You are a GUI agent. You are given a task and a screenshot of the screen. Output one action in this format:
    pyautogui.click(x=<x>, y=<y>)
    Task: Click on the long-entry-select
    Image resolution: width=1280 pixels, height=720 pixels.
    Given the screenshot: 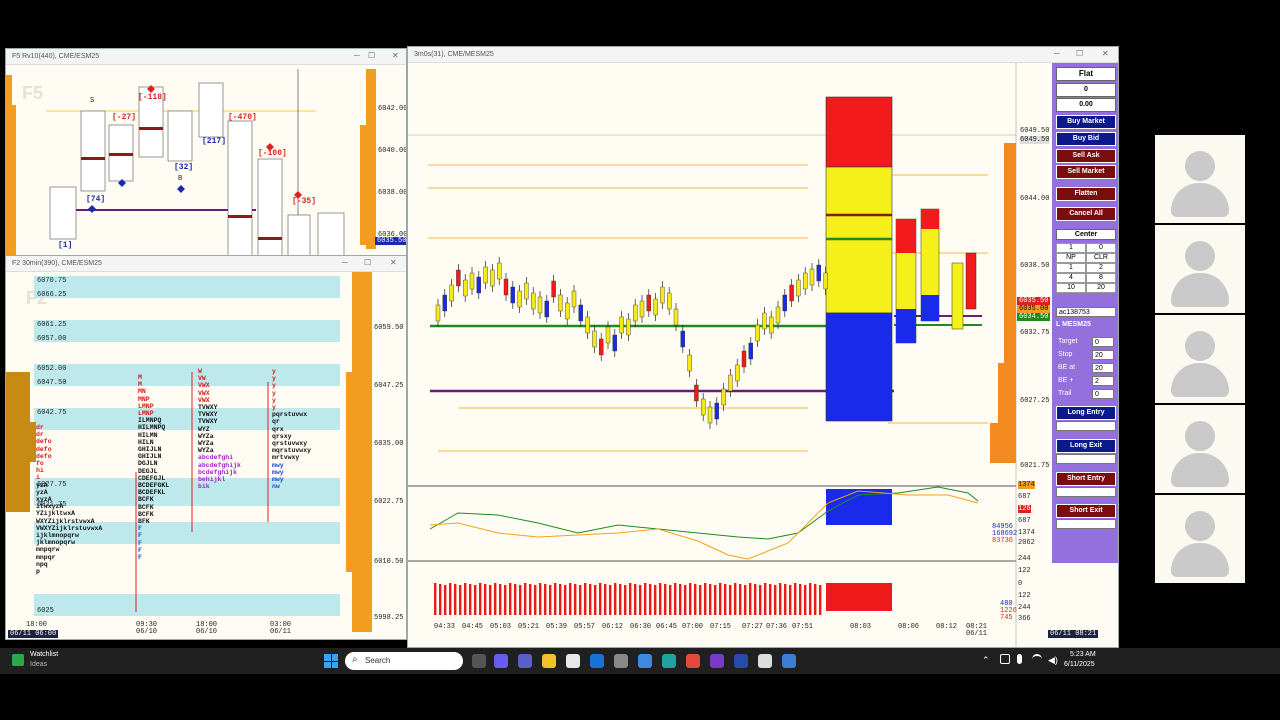 What is the action you would take?
    pyautogui.click(x=1086, y=426)
    